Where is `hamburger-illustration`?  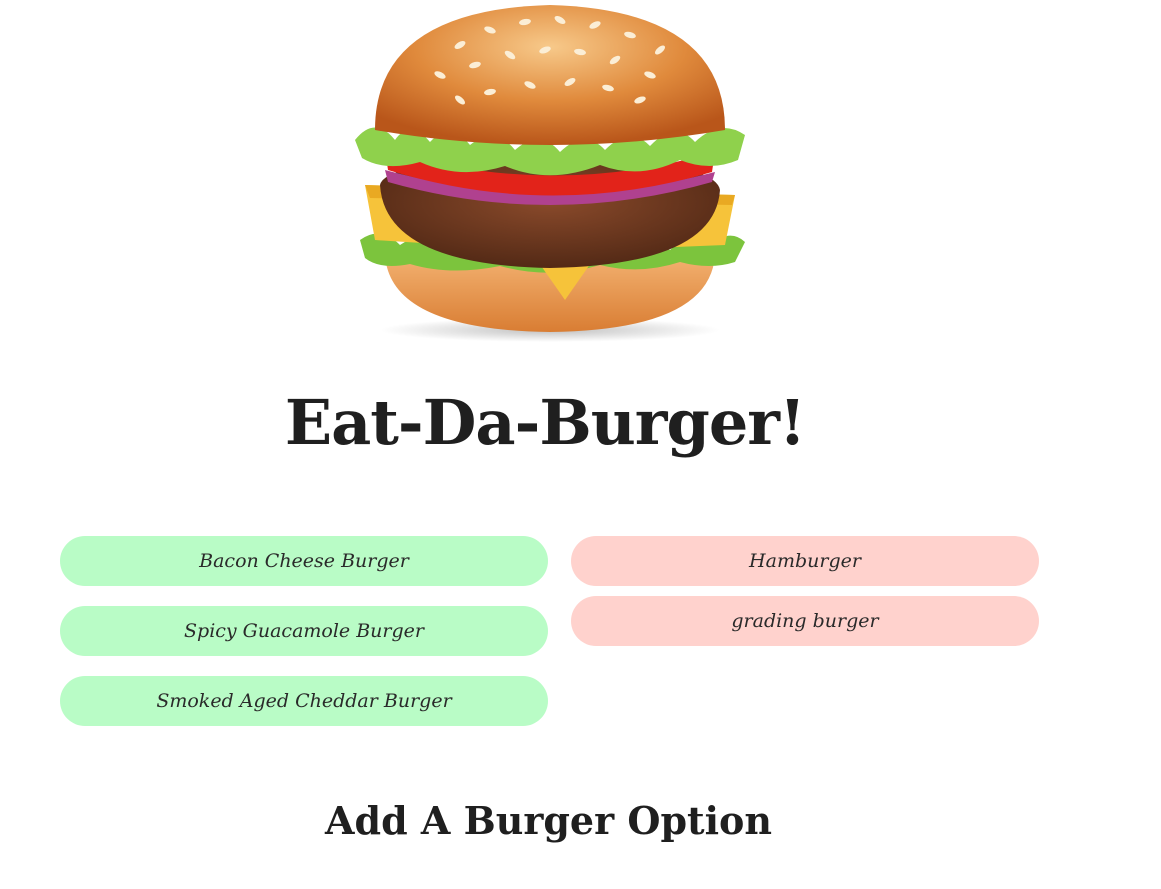
hamburger-illustration is located at coordinates (550, 172).